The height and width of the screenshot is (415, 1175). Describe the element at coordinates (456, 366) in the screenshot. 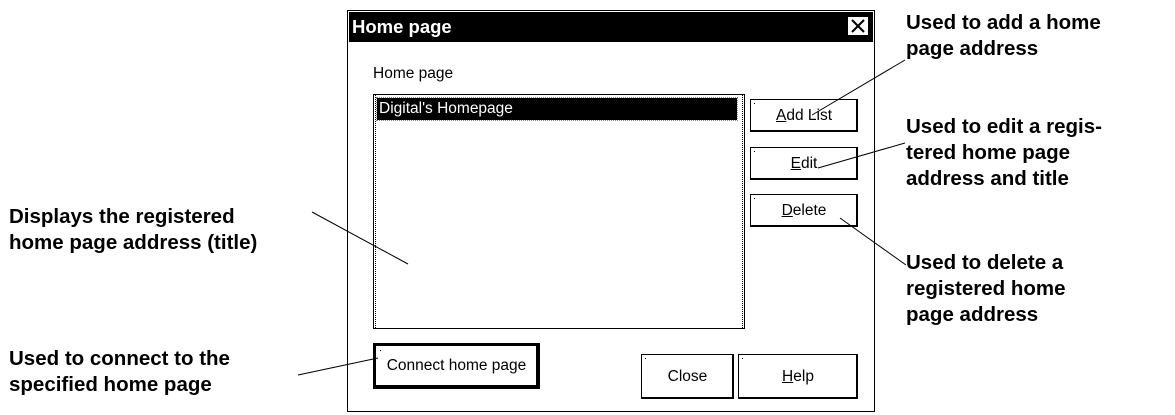

I see `connect-home-page-button: Connect home page` at that location.